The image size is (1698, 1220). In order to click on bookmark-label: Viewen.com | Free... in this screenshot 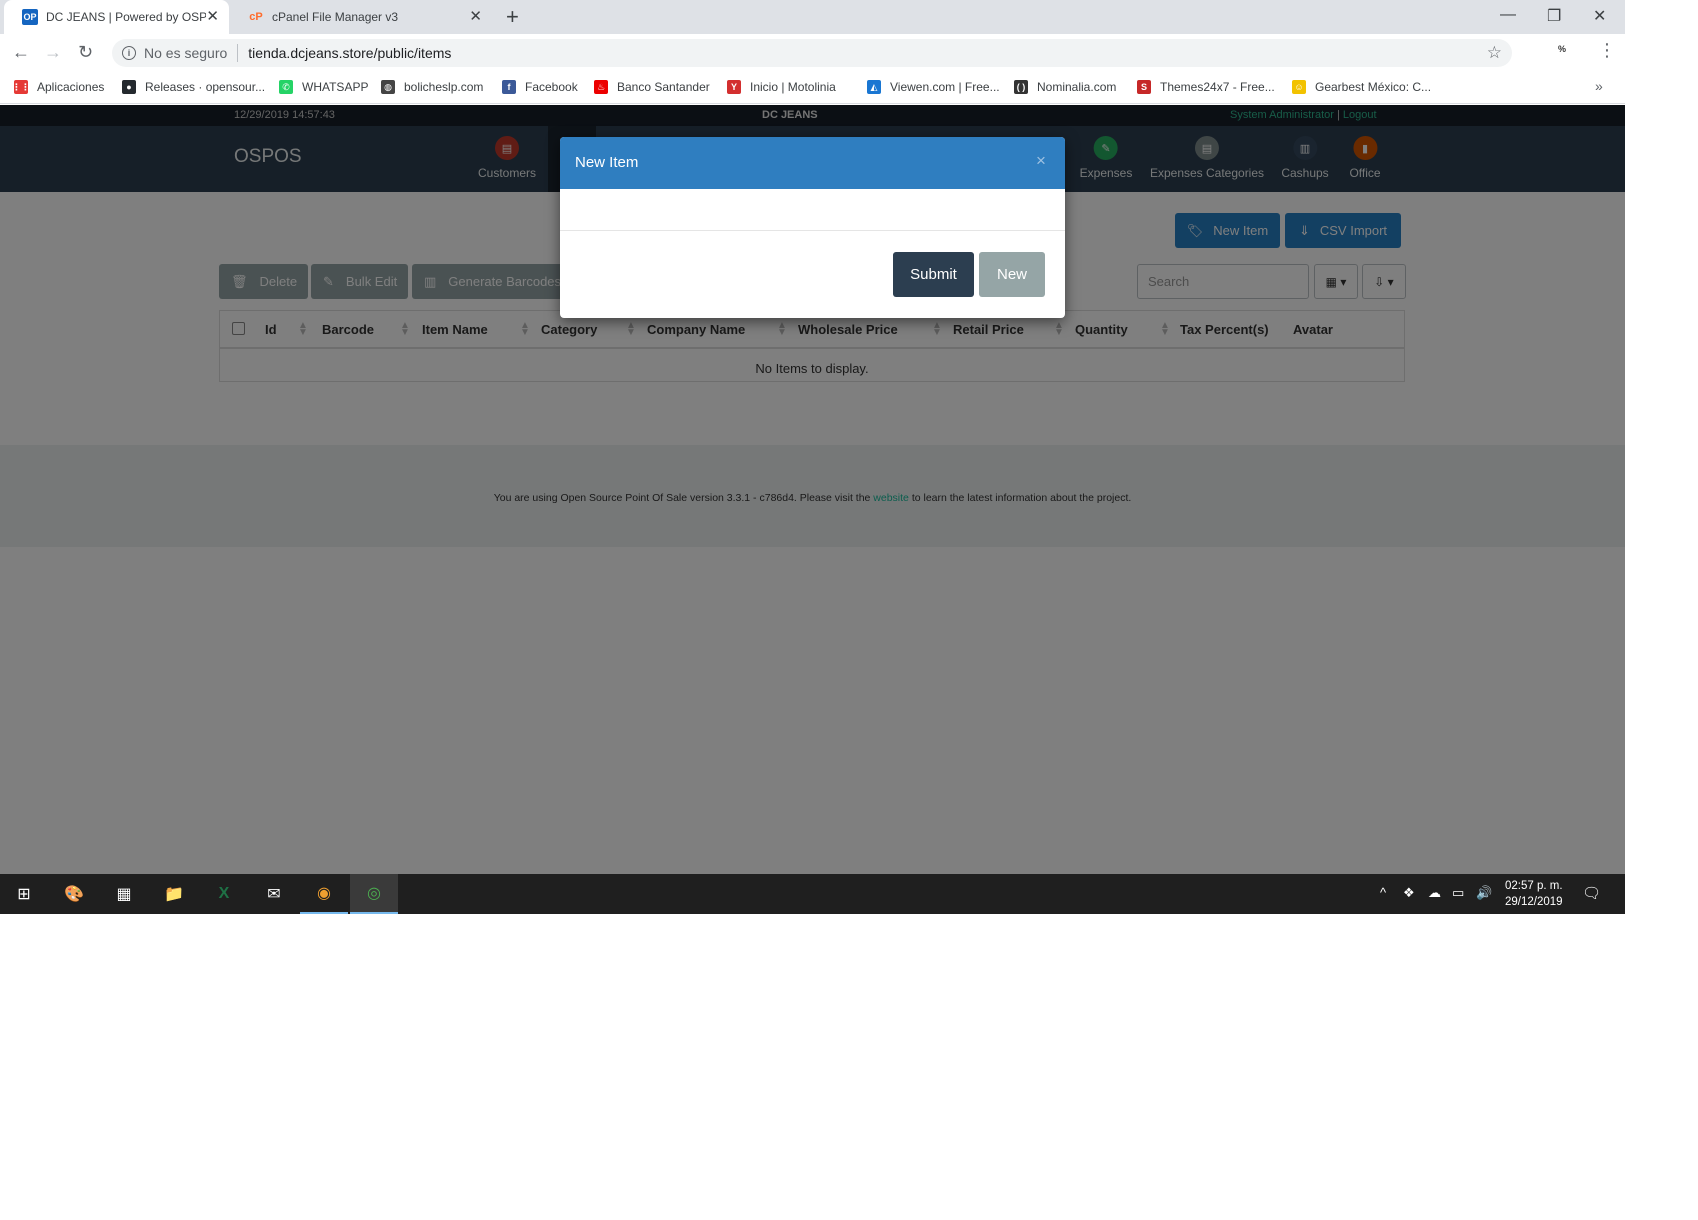, I will do `click(945, 87)`.